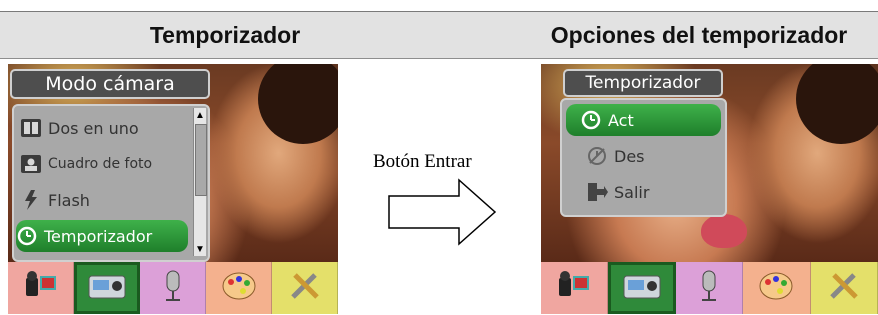  Describe the element at coordinates (629, 156) in the screenshot. I see `option-label: Des` at that location.